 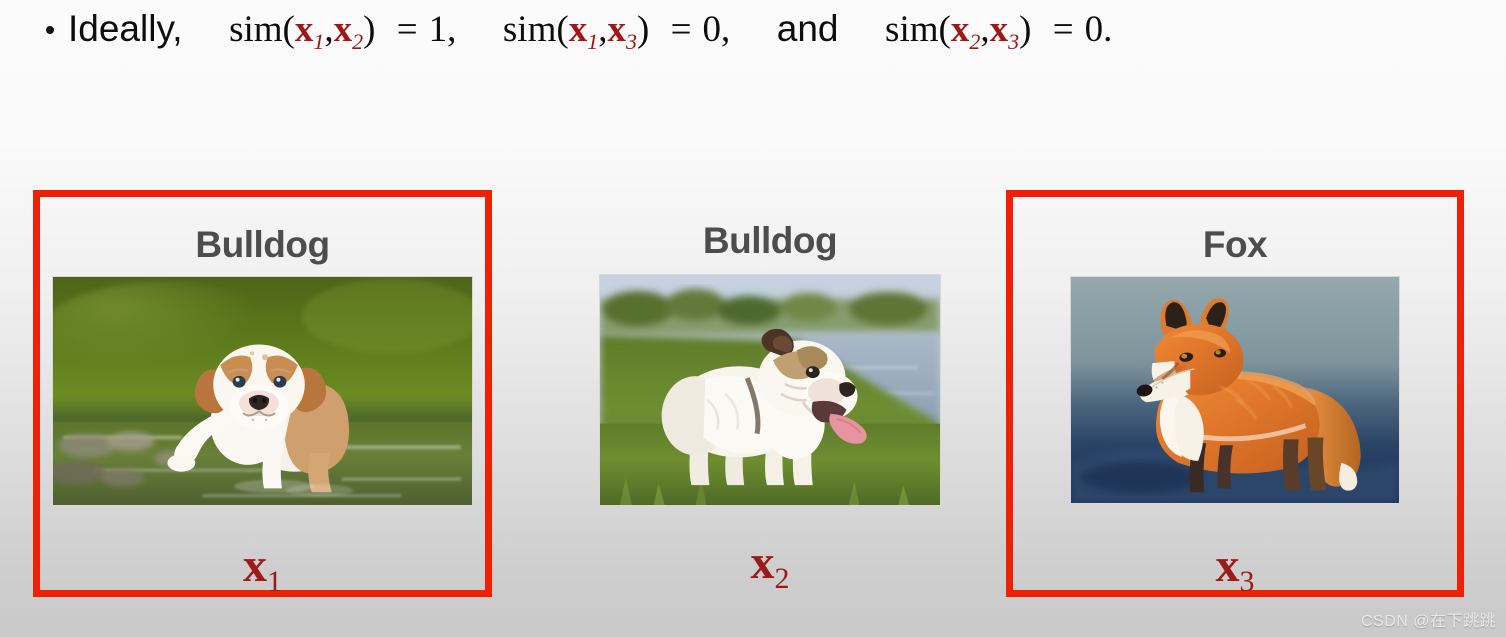 What do you see at coordinates (348, 31) in the screenshot?
I see `variable-x2-a: x2` at bounding box center [348, 31].